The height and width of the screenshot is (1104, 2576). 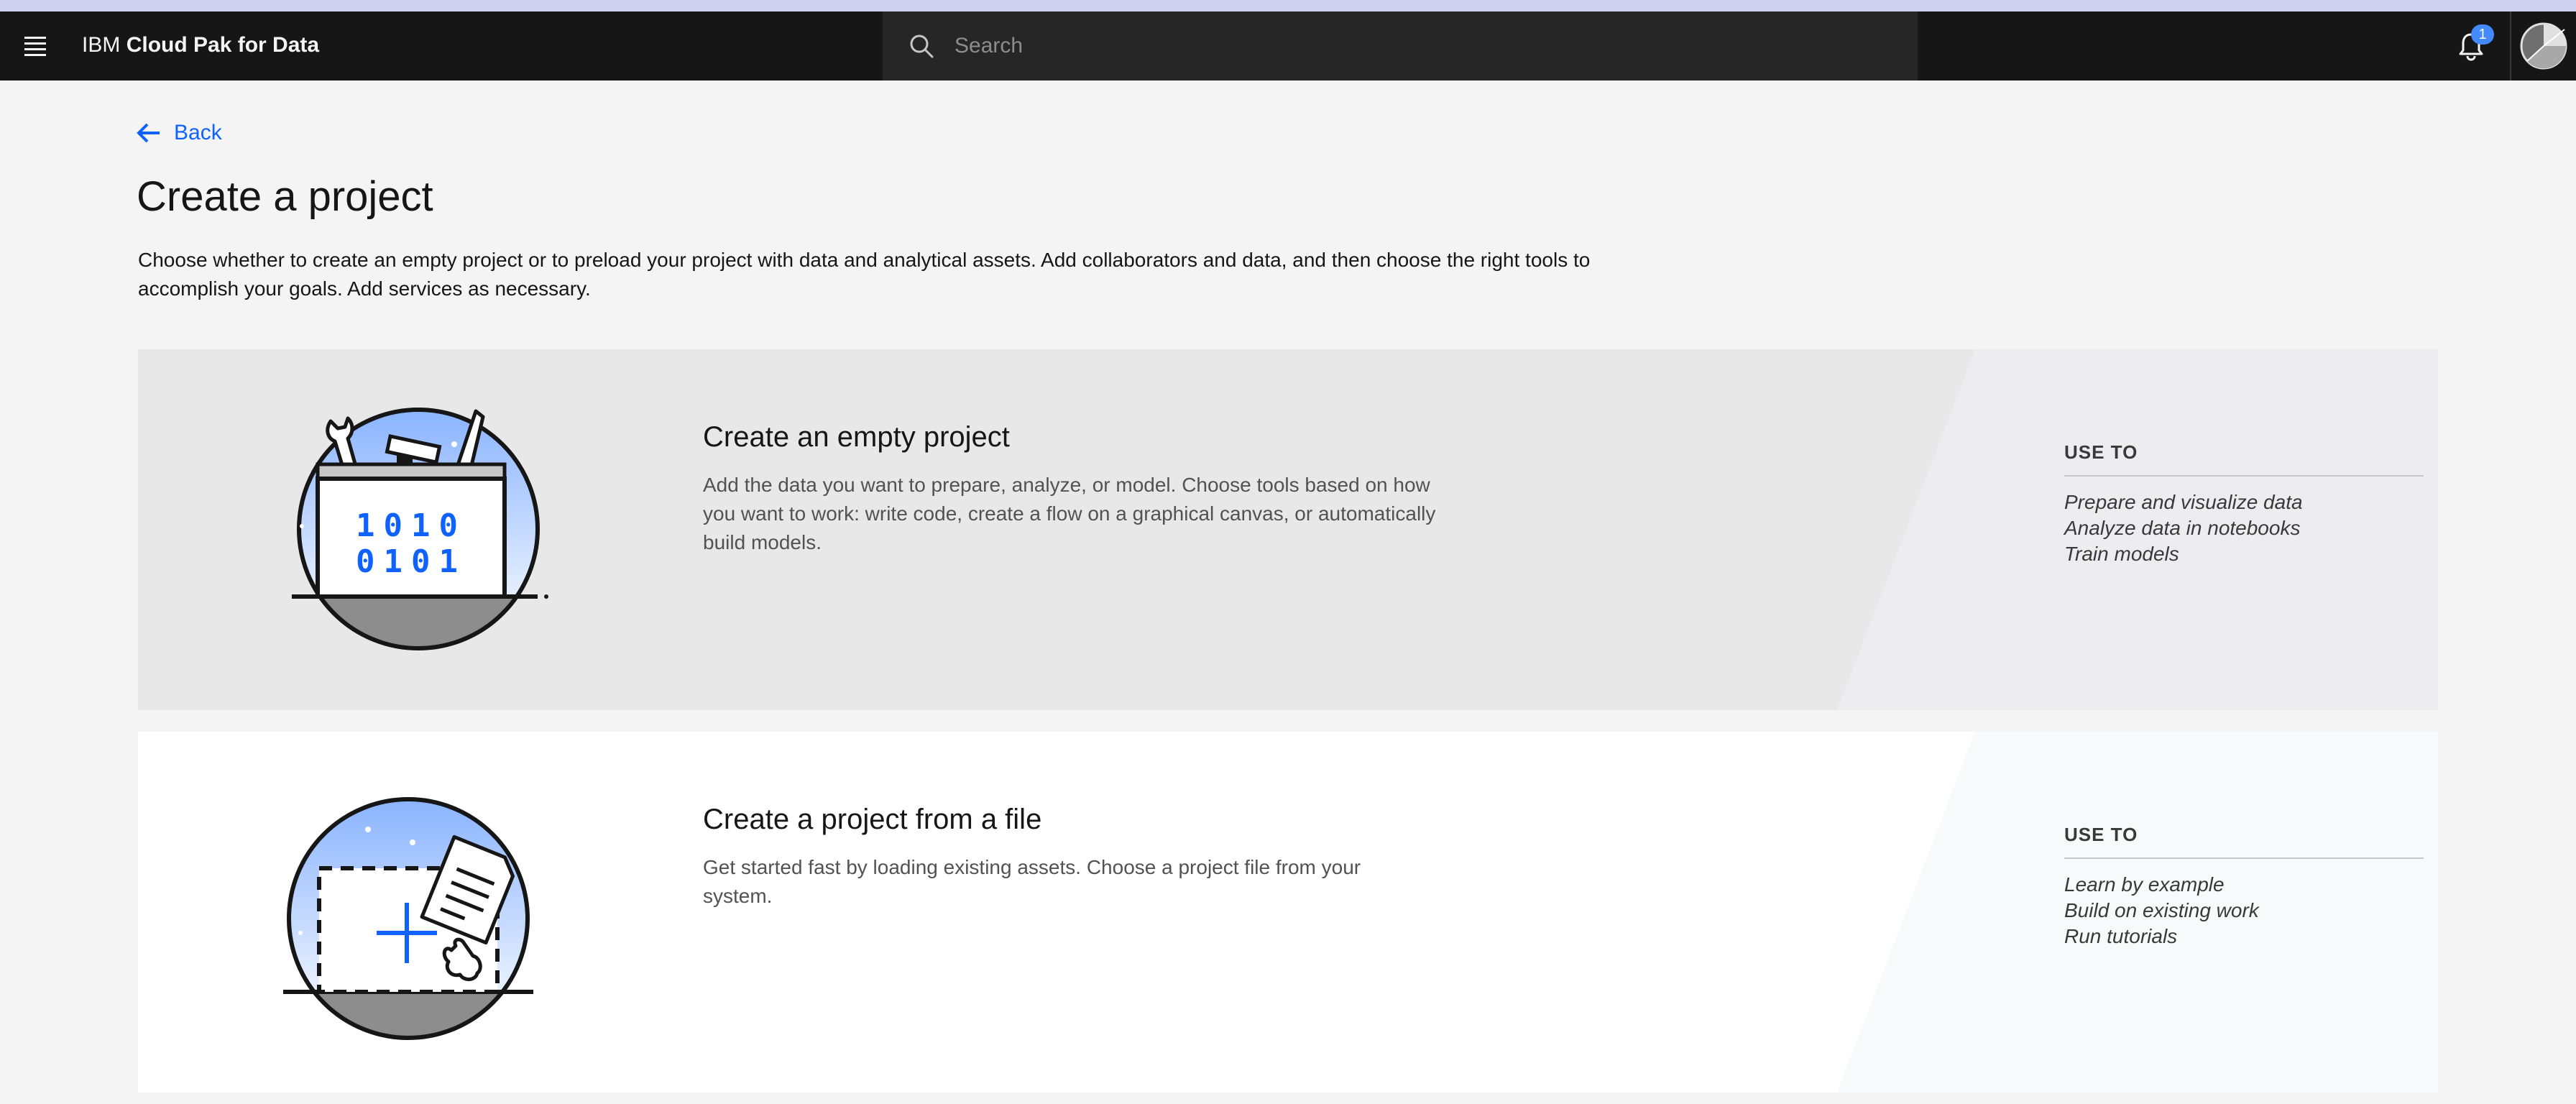 What do you see at coordinates (2161, 910) in the screenshot?
I see `list-item: Build on existing work` at bounding box center [2161, 910].